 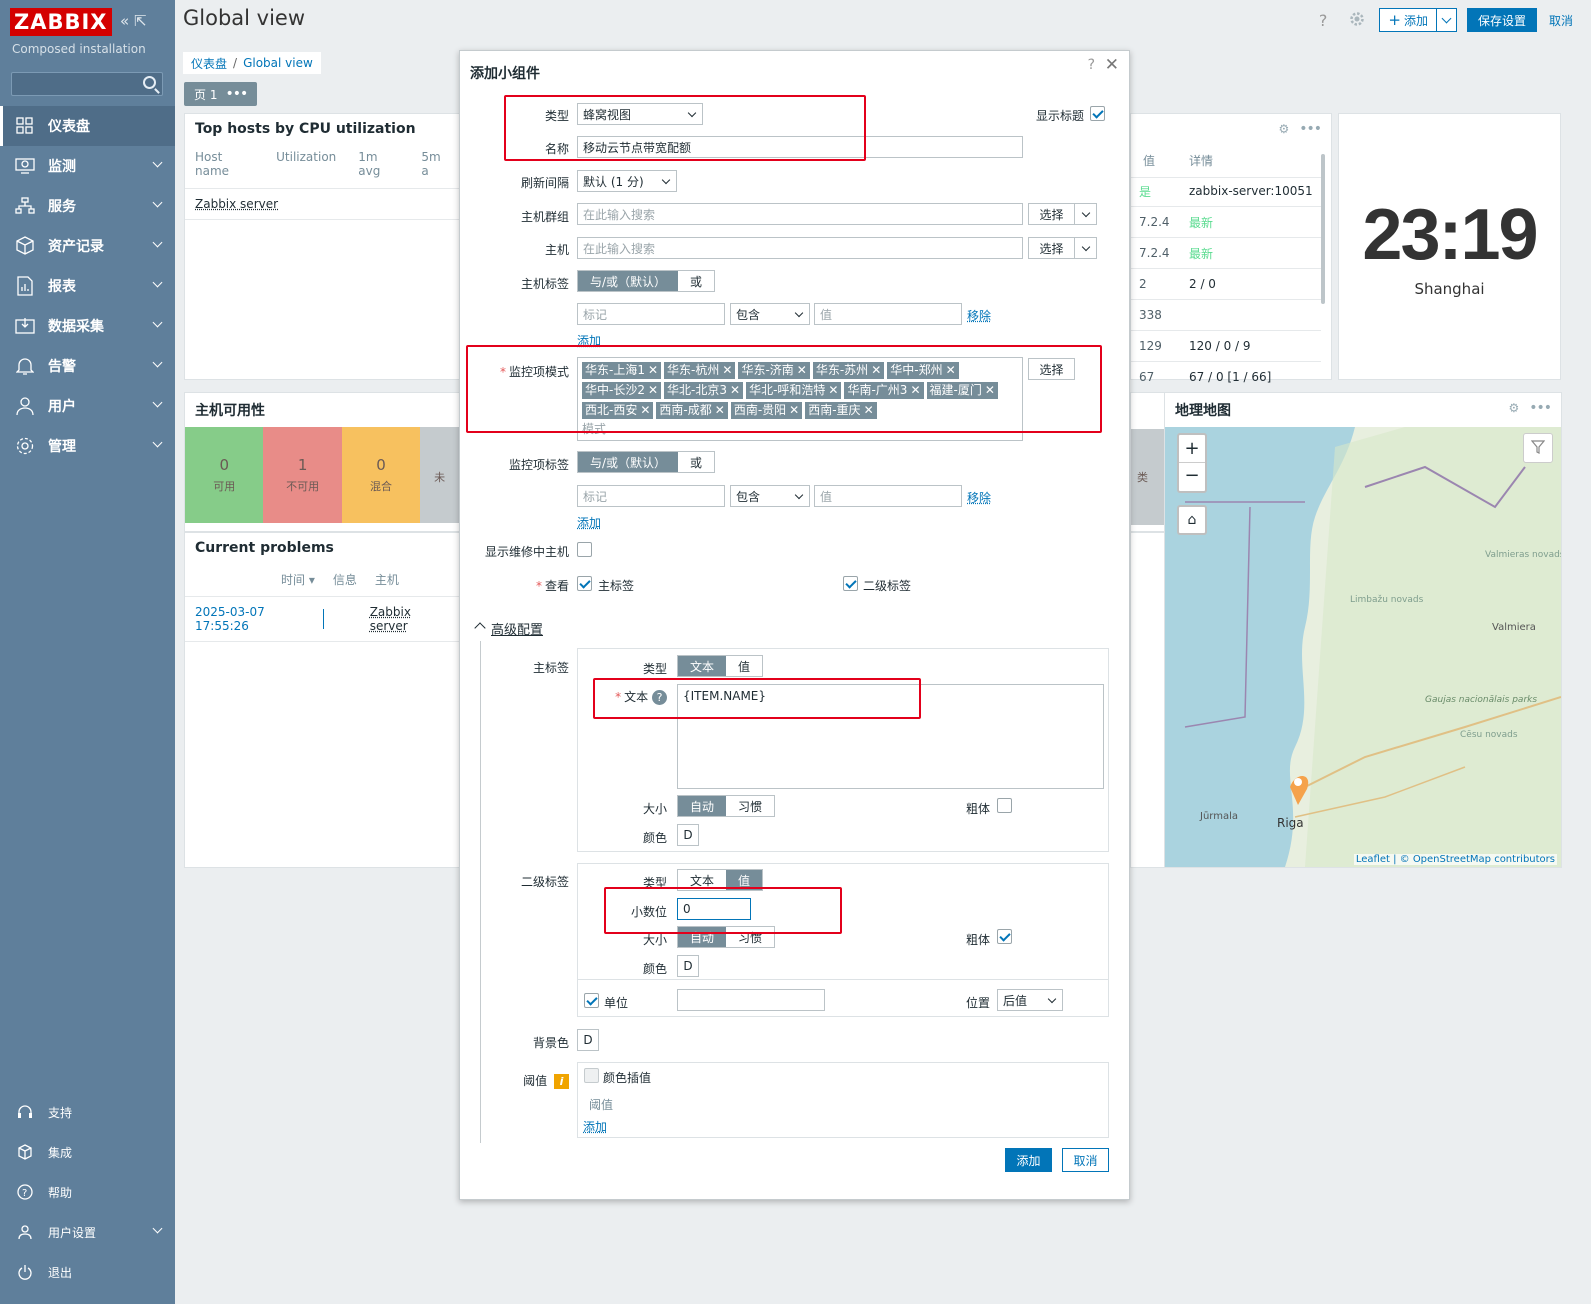 I want to click on collapse-sidebar-icon: « ⇱, so click(x=133, y=21).